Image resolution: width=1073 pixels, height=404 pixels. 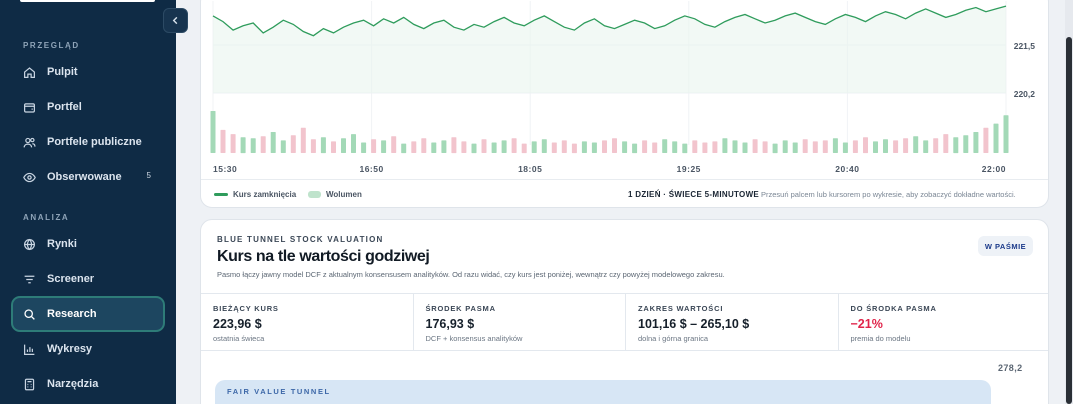 What do you see at coordinates (64, 107) in the screenshot?
I see `sidebar-item-label: Portfel` at bounding box center [64, 107].